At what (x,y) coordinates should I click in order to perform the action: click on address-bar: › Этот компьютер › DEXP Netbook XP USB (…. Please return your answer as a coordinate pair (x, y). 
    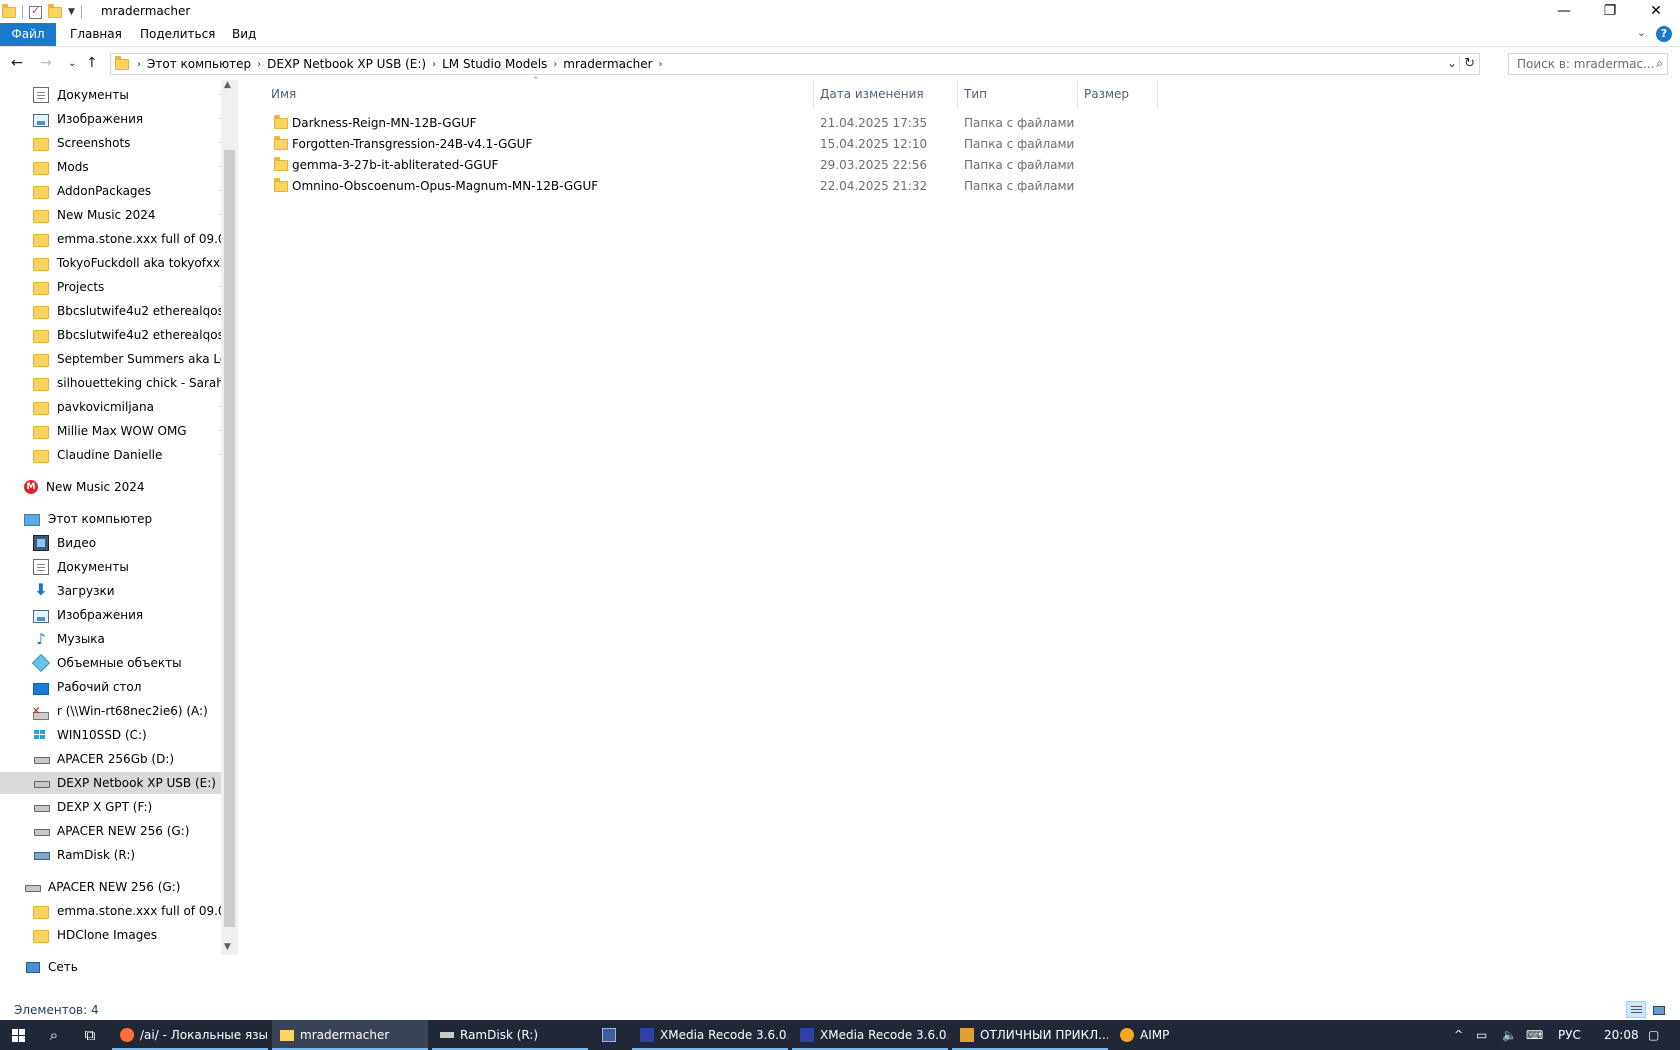
    Looking at the image, I should click on (795, 64).